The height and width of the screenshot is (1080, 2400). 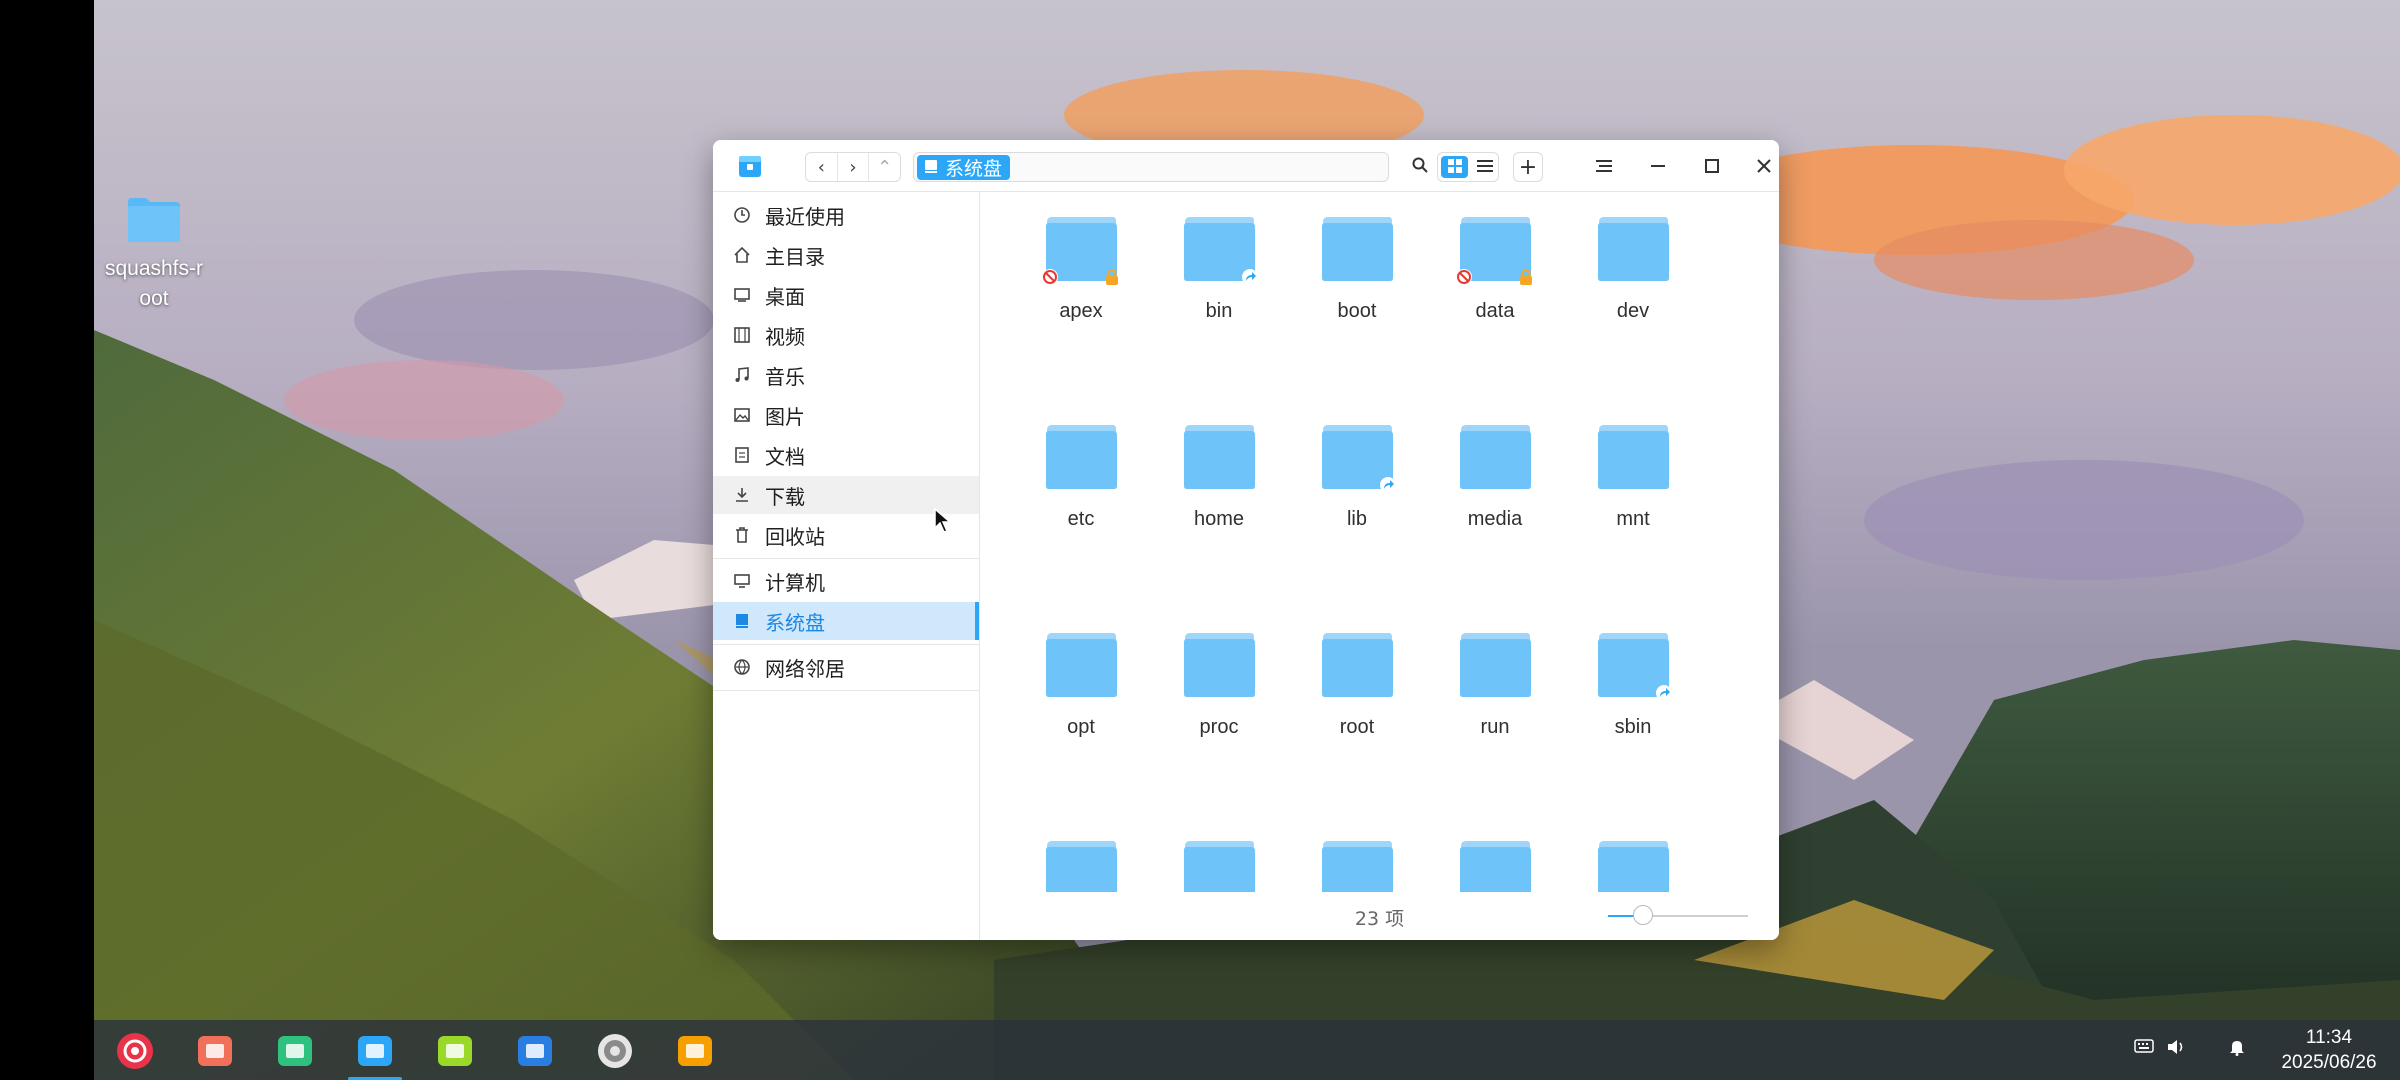 What do you see at coordinates (1151, 167) in the screenshot?
I see `address-bar: 系统盘` at bounding box center [1151, 167].